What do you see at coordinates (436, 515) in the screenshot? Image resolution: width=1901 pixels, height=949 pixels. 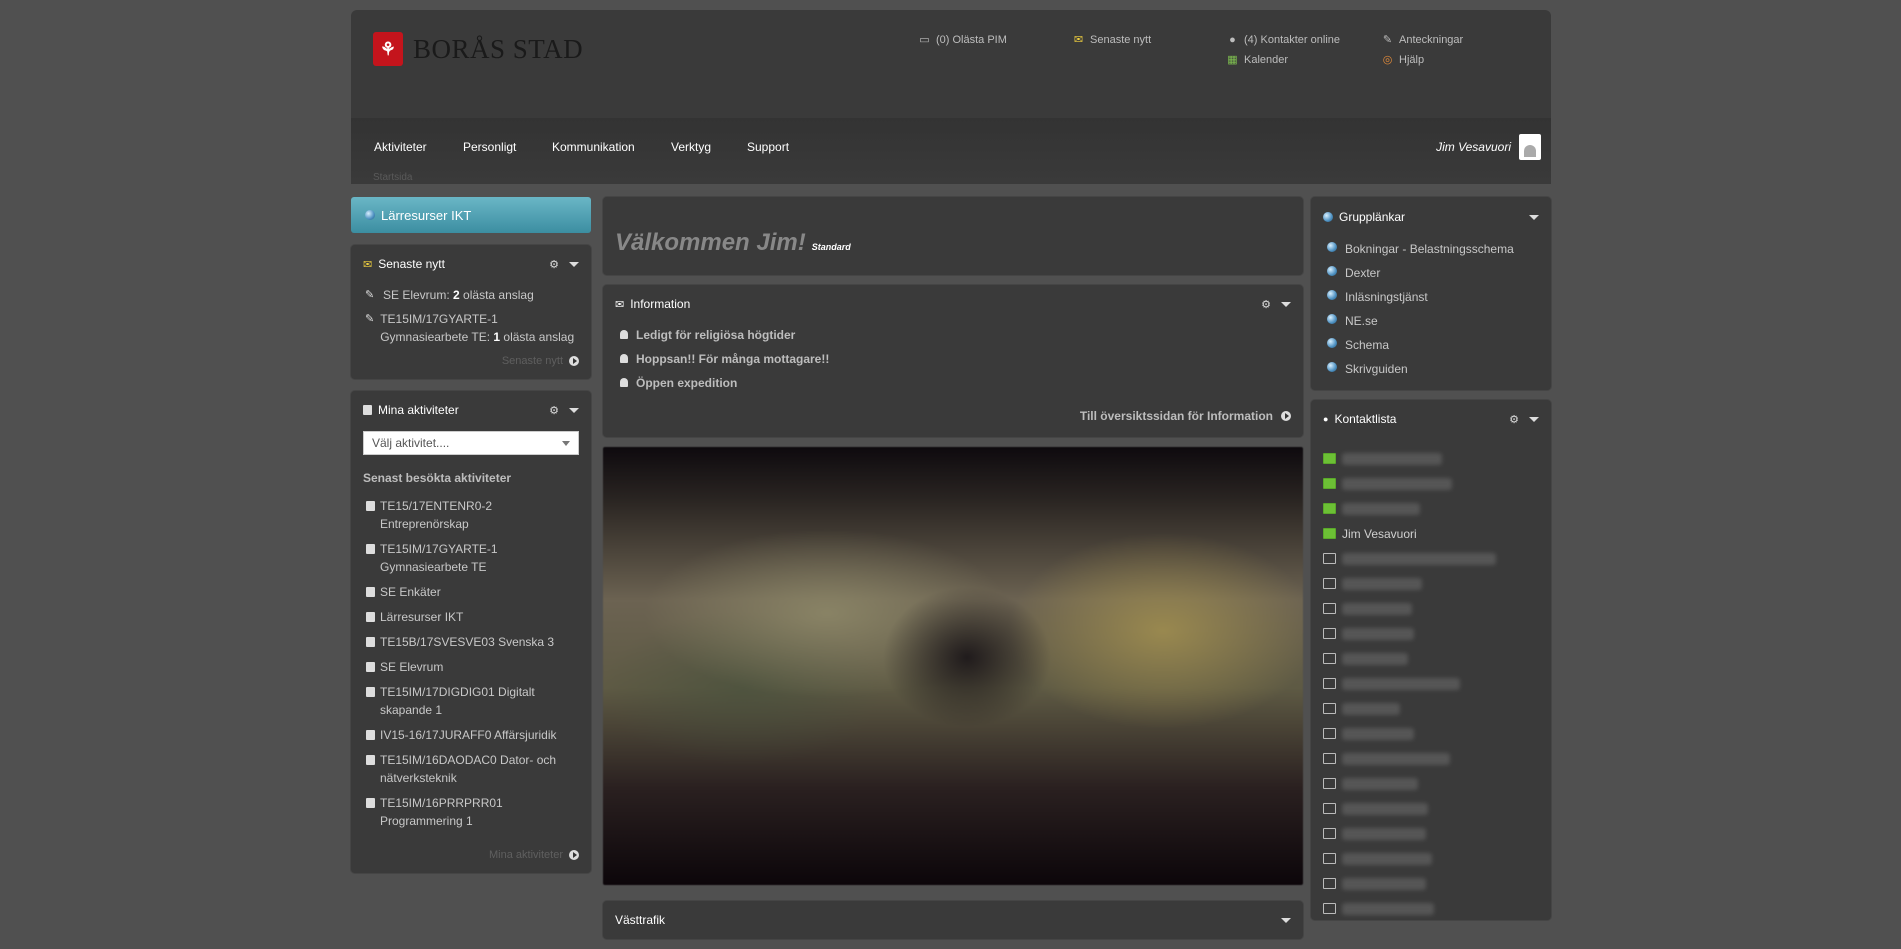 I see `activity-label: TE15/17ENTENR0-2 Entreprenörskap` at bounding box center [436, 515].